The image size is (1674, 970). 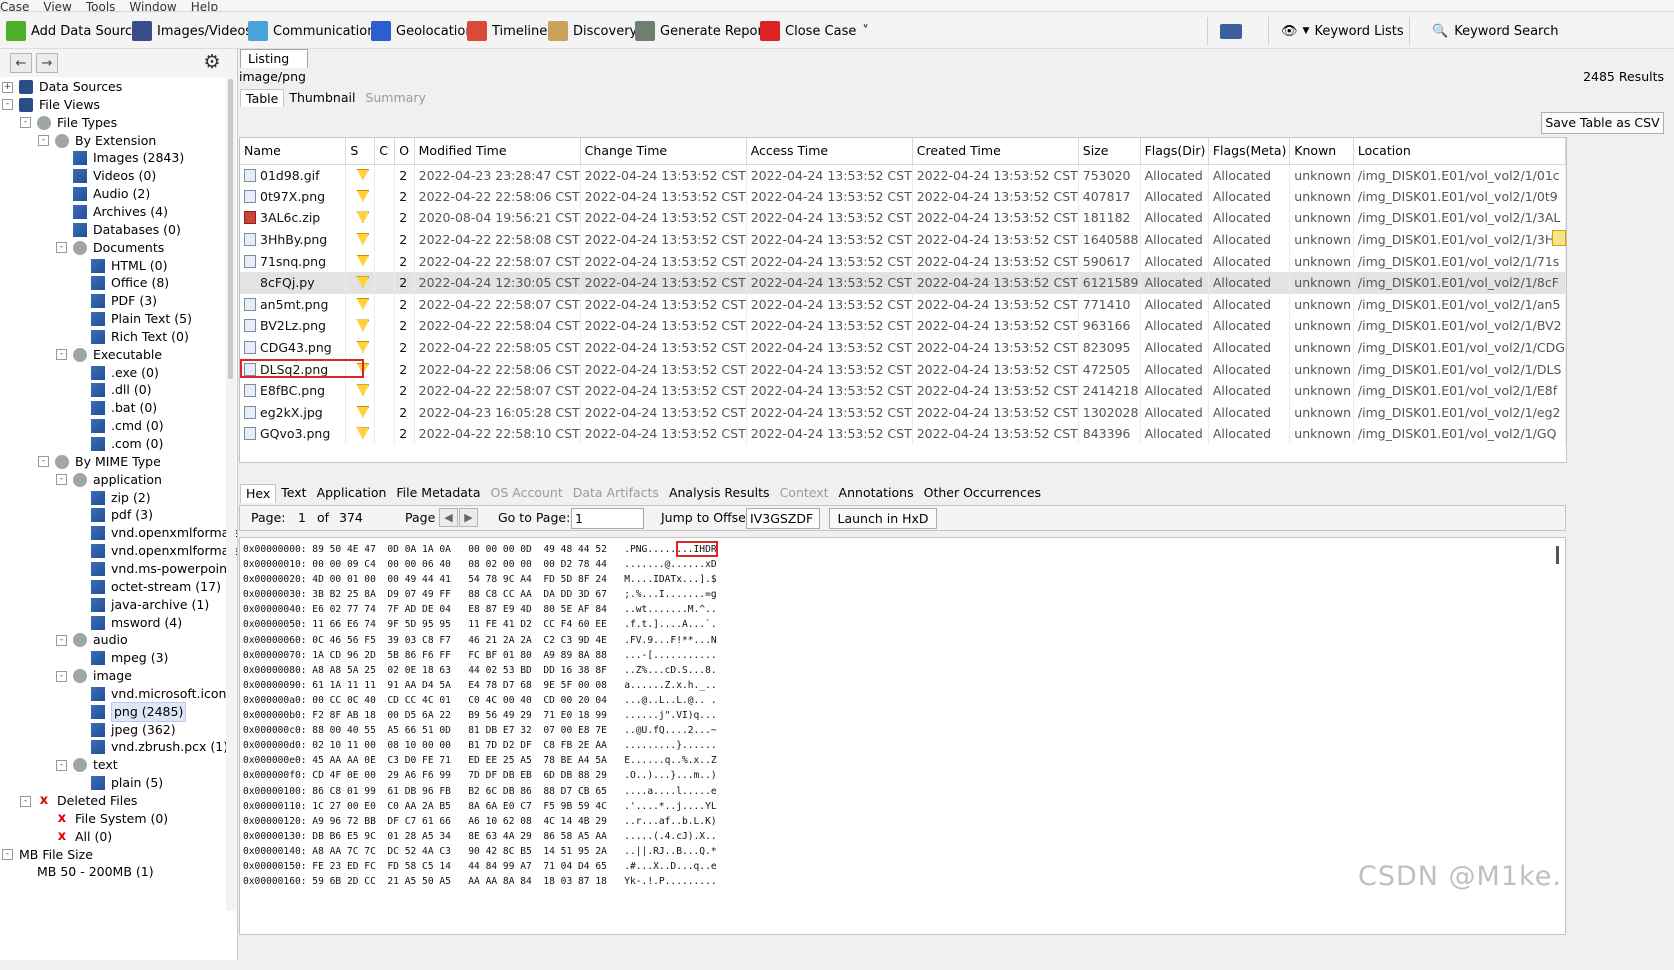 What do you see at coordinates (116, 373) in the screenshot?
I see `tree-node: .exe (0)` at bounding box center [116, 373].